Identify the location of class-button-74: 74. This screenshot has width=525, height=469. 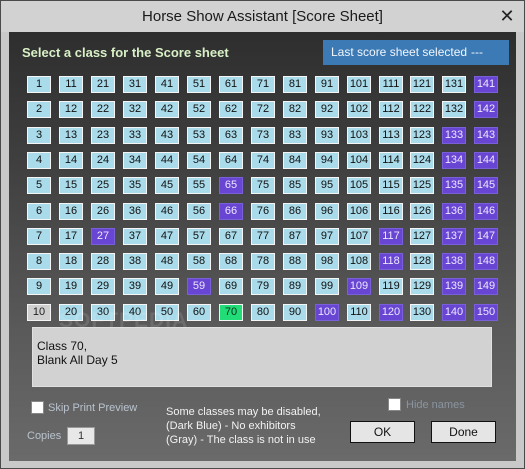
(263, 160).